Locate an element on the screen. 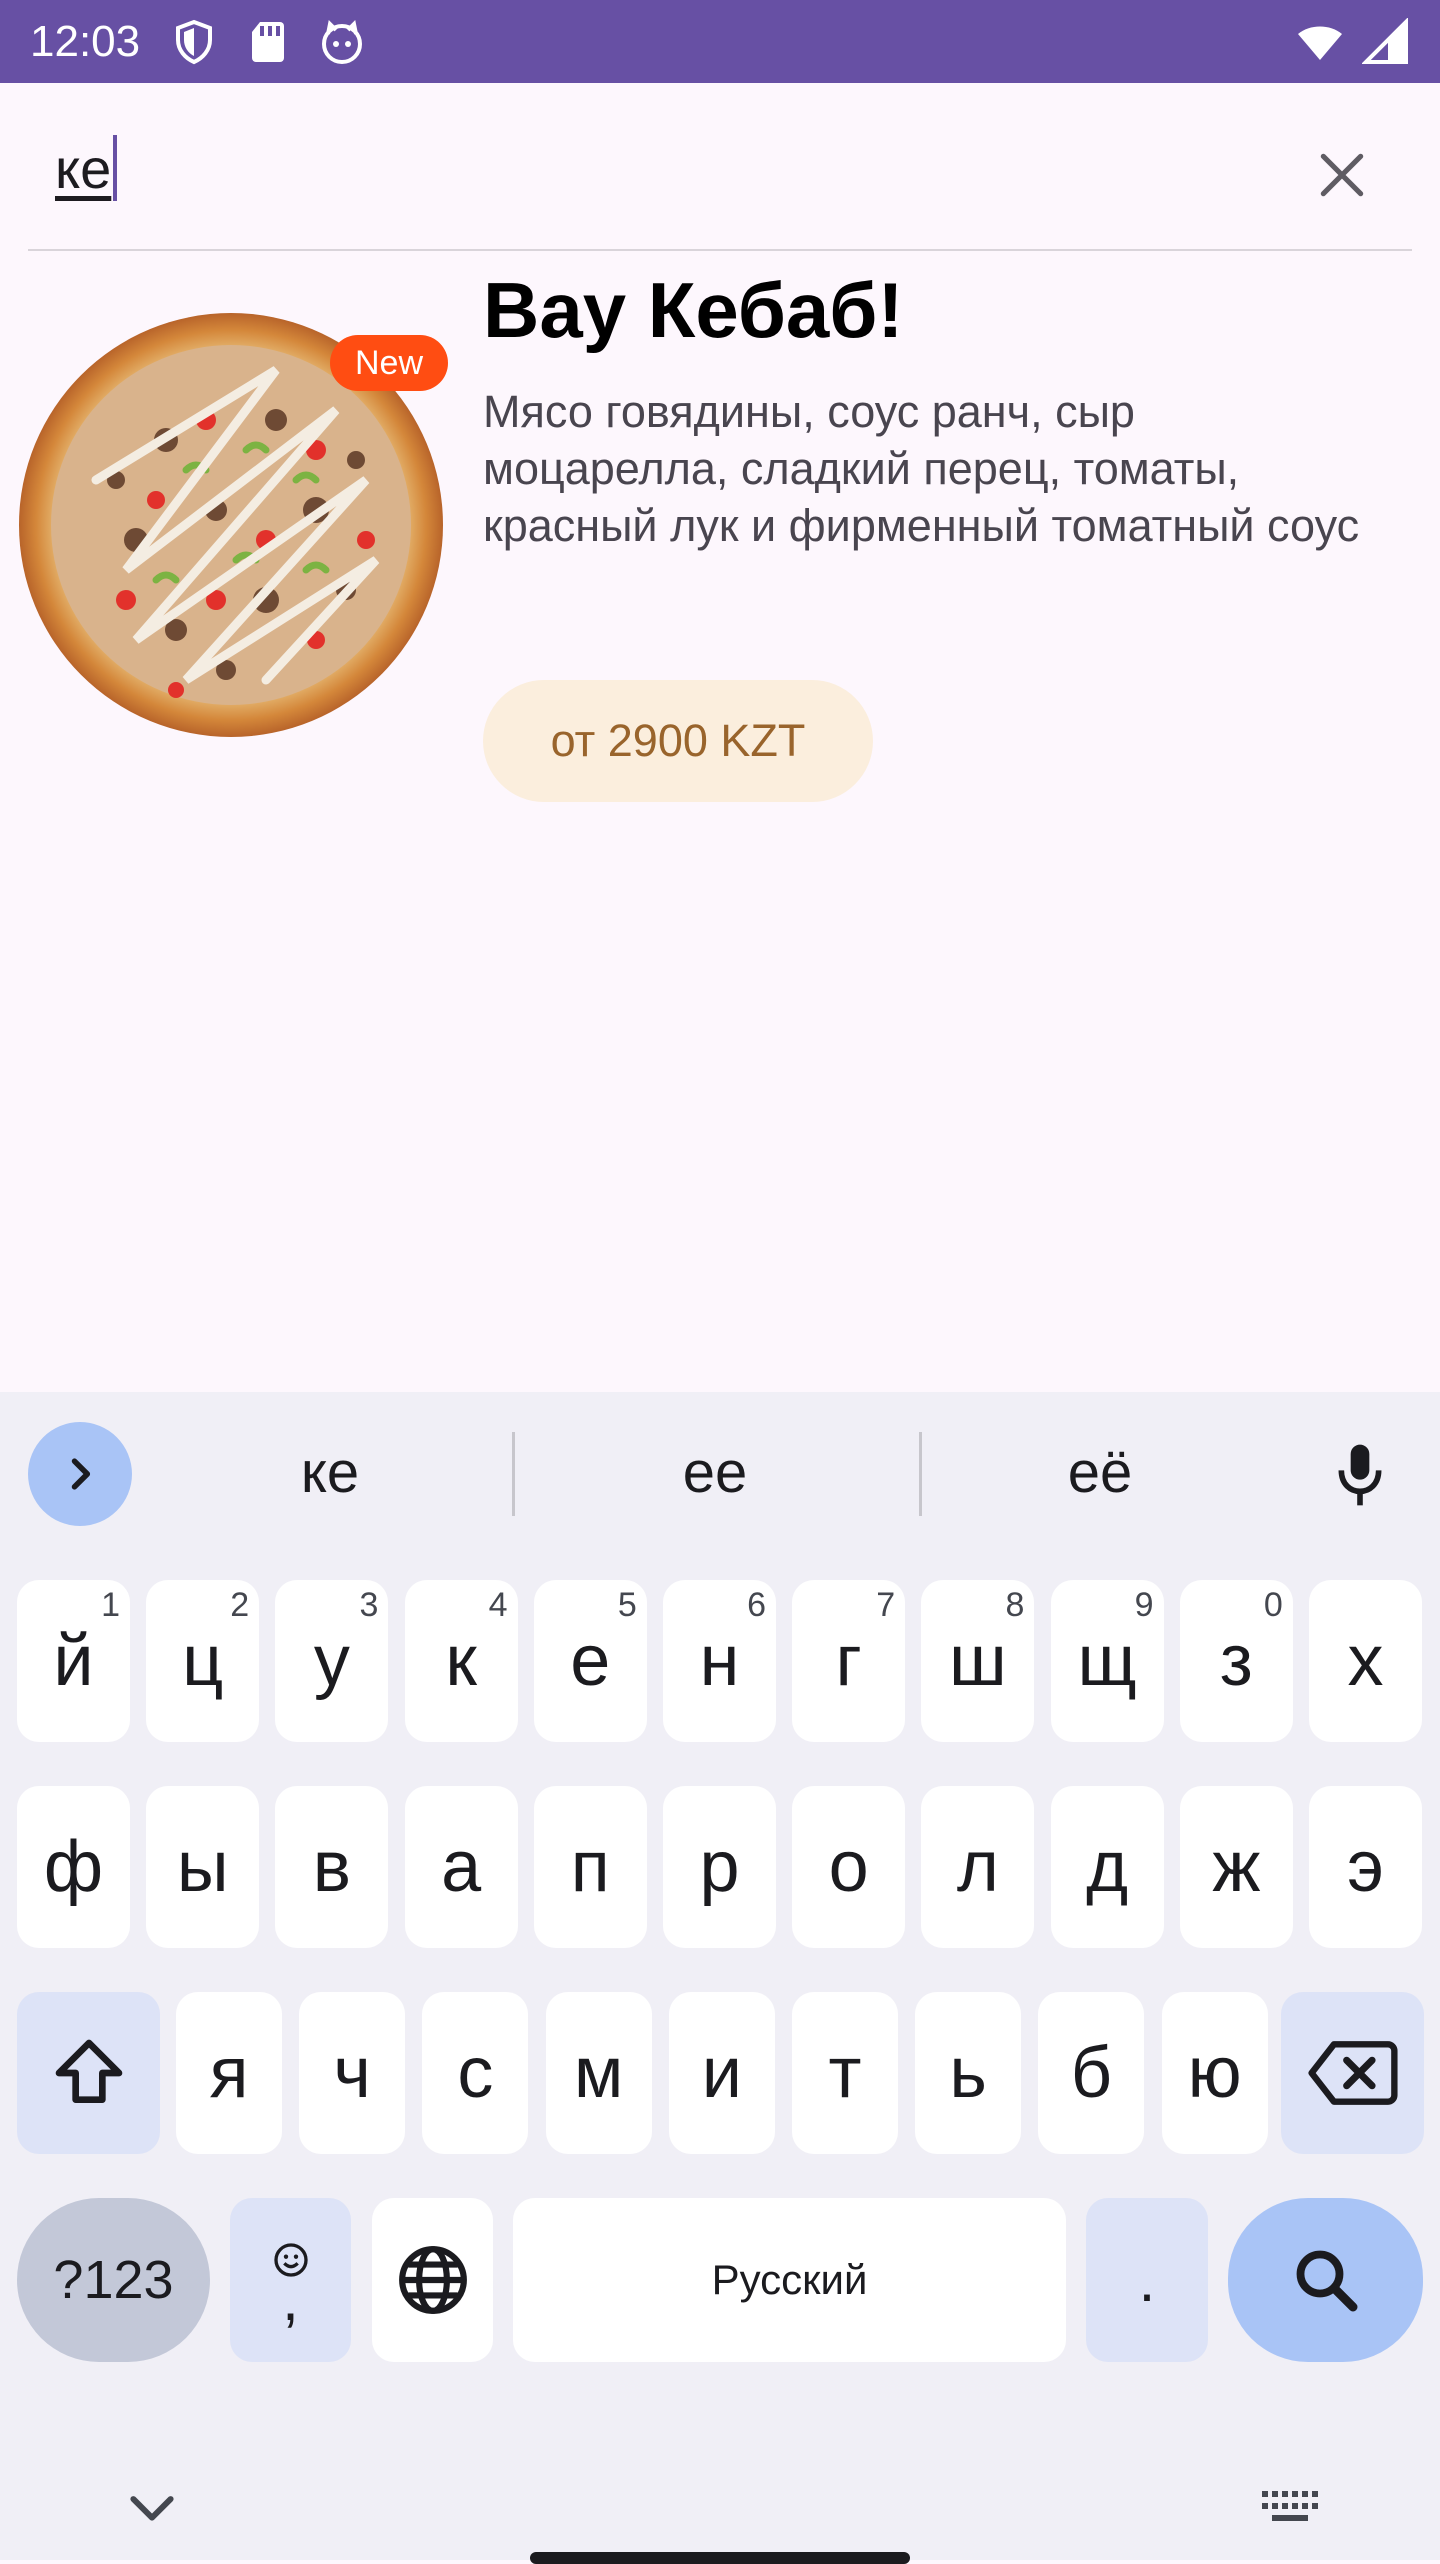  key-label: у is located at coordinates (331, 1661).